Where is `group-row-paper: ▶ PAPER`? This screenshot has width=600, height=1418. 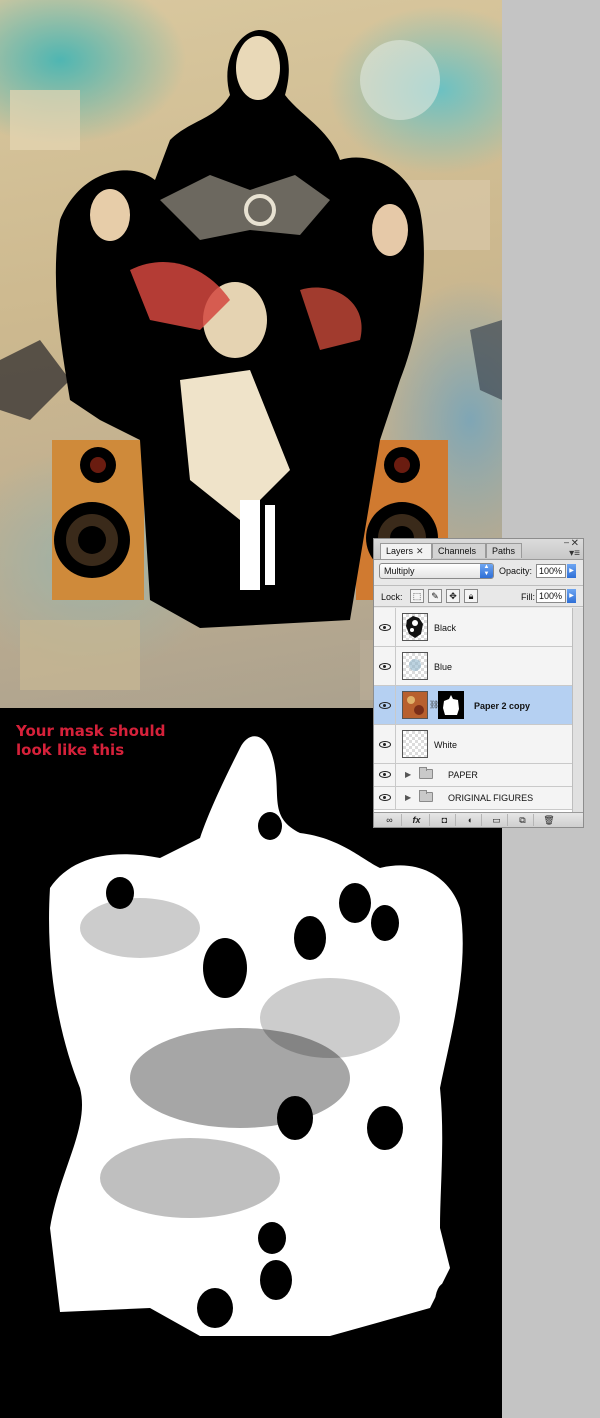 group-row-paper: ▶ PAPER is located at coordinates (473, 775).